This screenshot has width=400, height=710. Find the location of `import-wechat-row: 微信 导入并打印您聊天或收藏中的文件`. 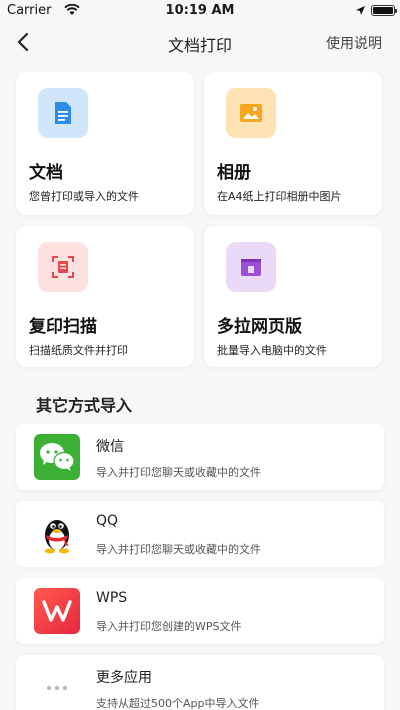

import-wechat-row: 微信 导入并打印您聊天或收藏中的文件 is located at coordinates (200, 457).